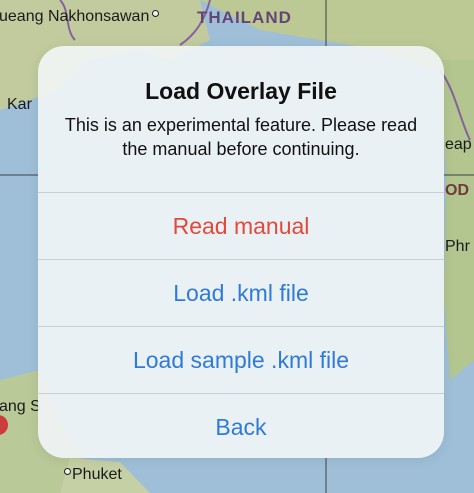 The image size is (474, 493). I want to click on load-kml-file-button: Load .kml file, so click(241, 292).